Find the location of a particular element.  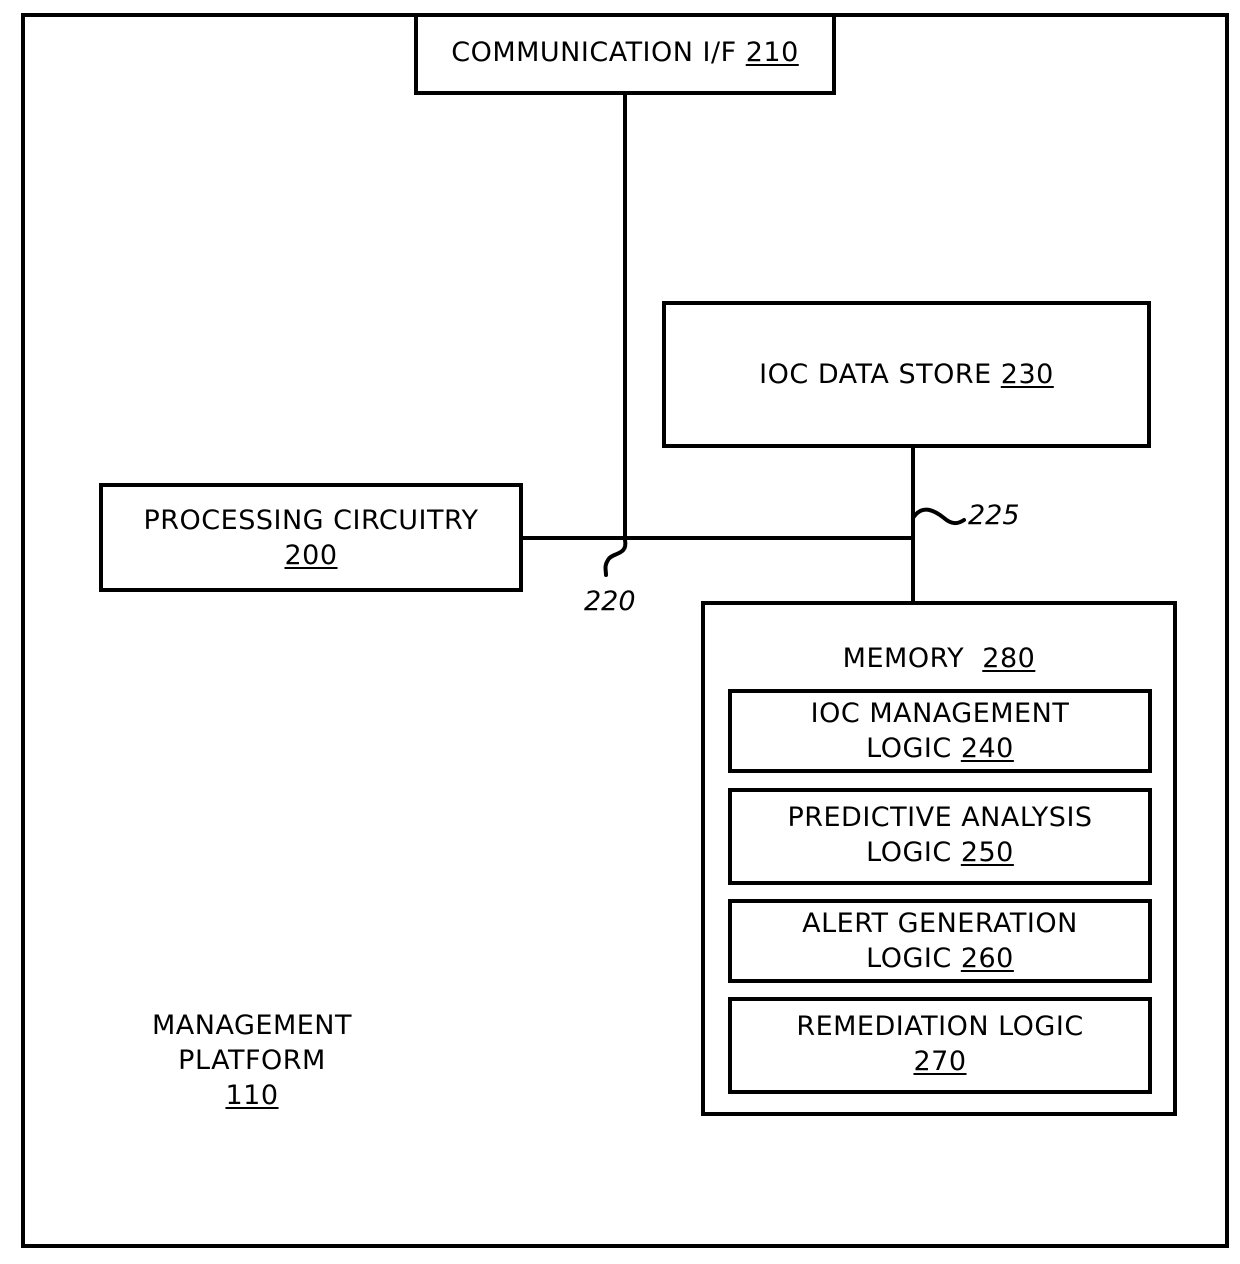

remediation-logic-block: REMEDIATION LOGIC 270 is located at coordinates (940, 1045).